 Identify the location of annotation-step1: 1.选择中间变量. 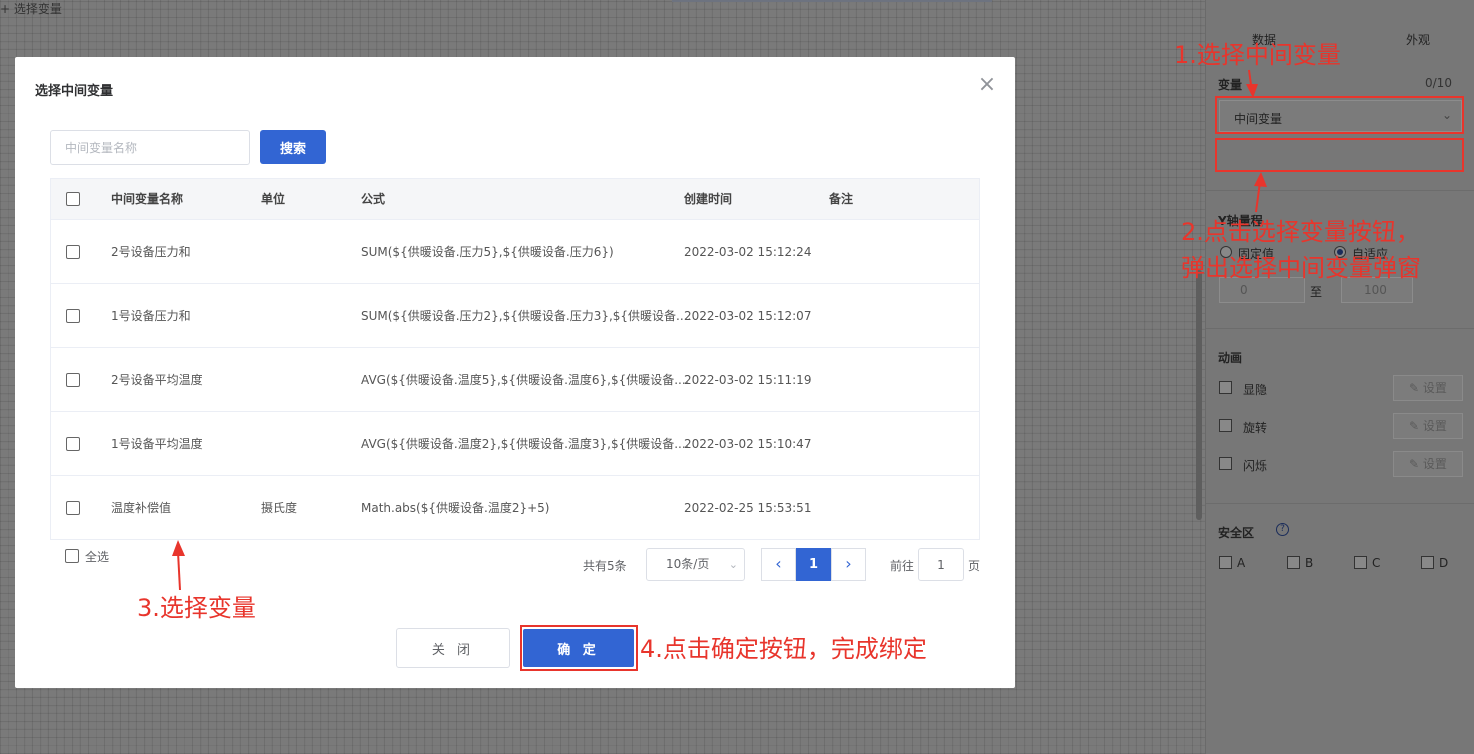
(1257, 55).